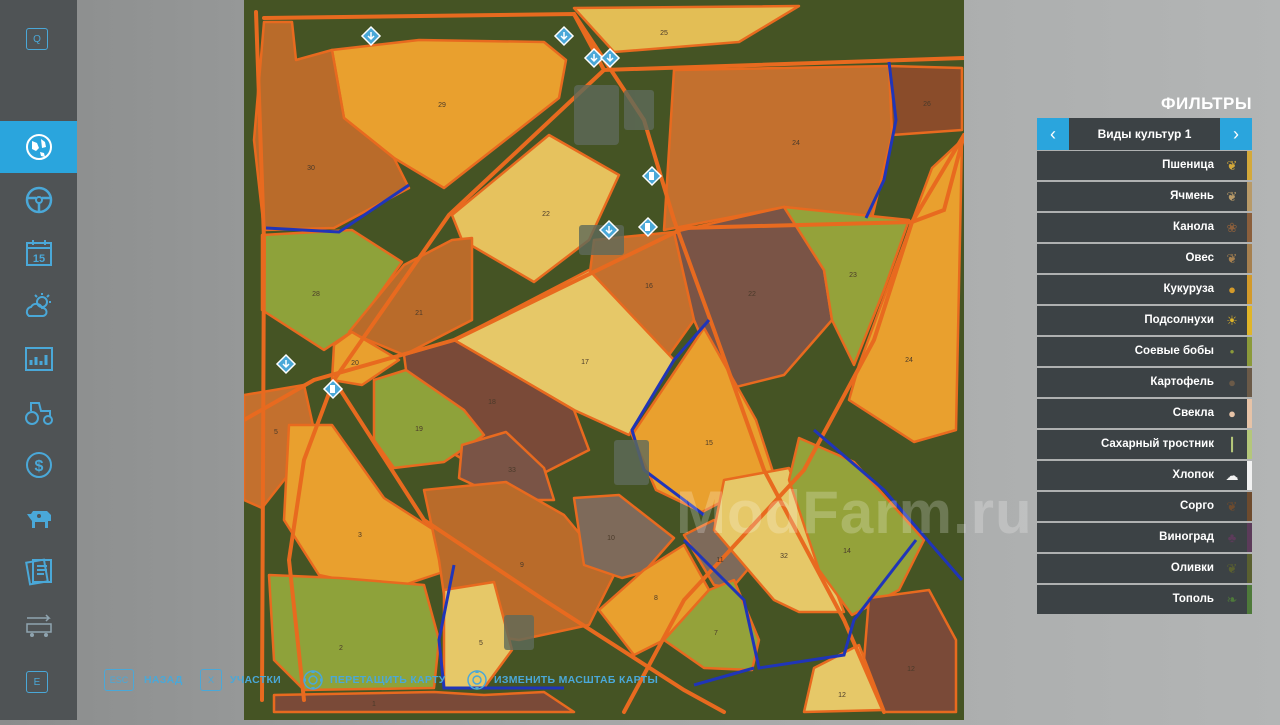 The height and width of the screenshot is (725, 1280). What do you see at coordinates (1232, 165) in the screenshot?
I see `wheat-icon: ❦` at bounding box center [1232, 165].